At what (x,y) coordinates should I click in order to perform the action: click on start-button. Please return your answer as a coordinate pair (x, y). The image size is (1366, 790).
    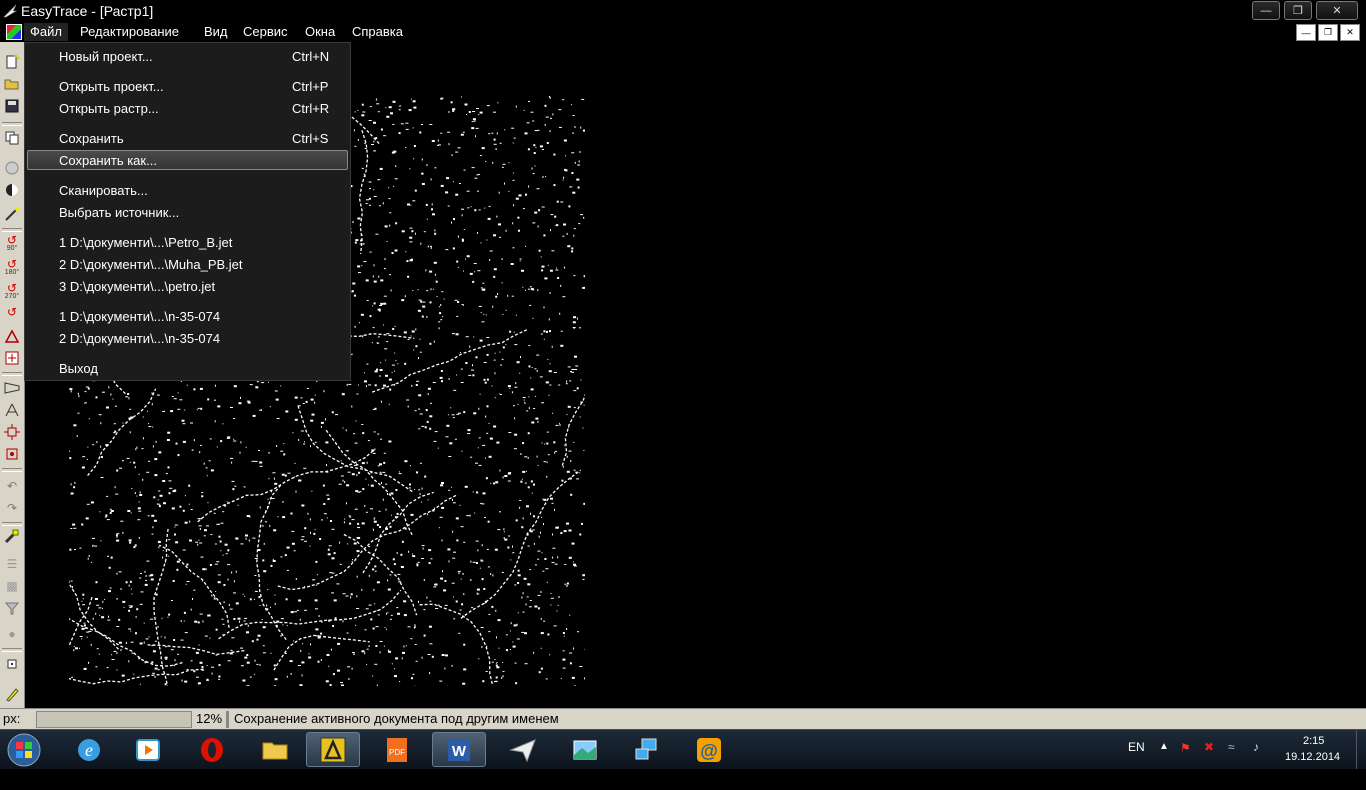
    Looking at the image, I should click on (24, 750).